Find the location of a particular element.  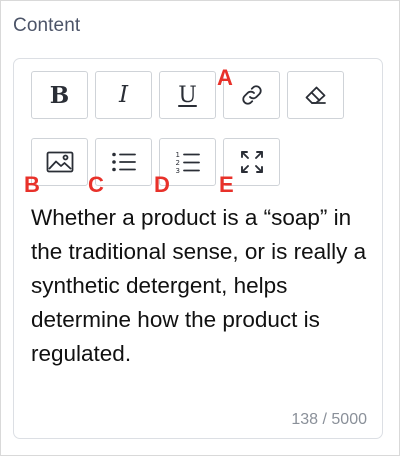

eraser-icon is located at coordinates (315, 95).